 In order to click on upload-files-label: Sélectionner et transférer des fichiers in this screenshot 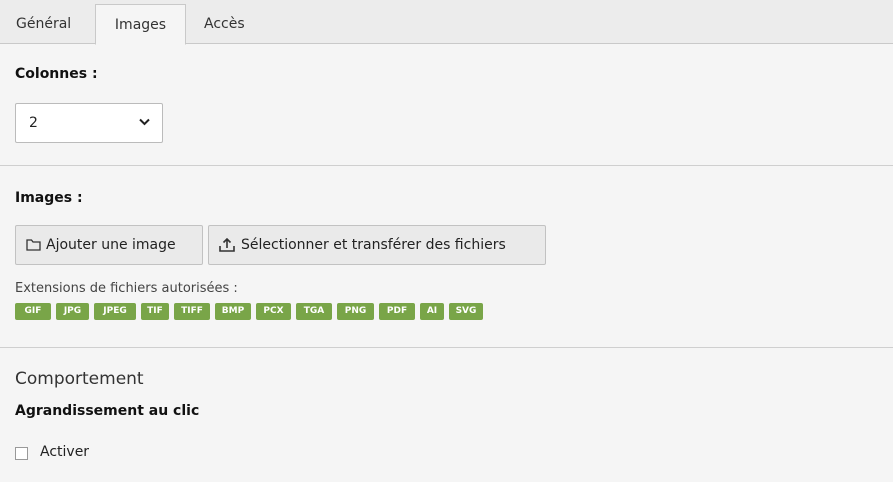, I will do `click(373, 245)`.